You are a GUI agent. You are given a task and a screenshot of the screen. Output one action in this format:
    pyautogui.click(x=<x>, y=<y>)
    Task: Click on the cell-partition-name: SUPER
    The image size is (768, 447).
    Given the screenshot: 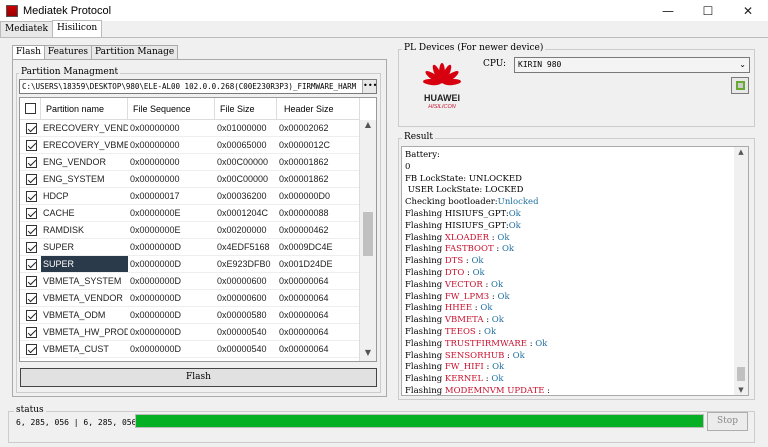 What is the action you would take?
    pyautogui.click(x=84, y=247)
    